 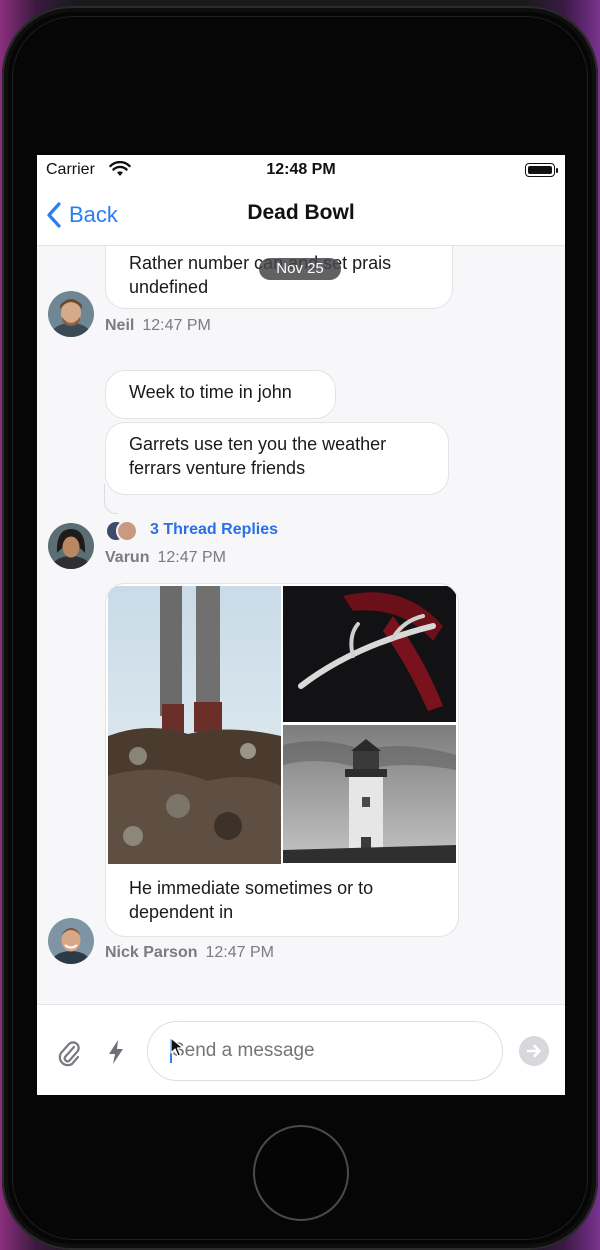 What do you see at coordinates (69, 1053) in the screenshot?
I see `paperclip-icon` at bounding box center [69, 1053].